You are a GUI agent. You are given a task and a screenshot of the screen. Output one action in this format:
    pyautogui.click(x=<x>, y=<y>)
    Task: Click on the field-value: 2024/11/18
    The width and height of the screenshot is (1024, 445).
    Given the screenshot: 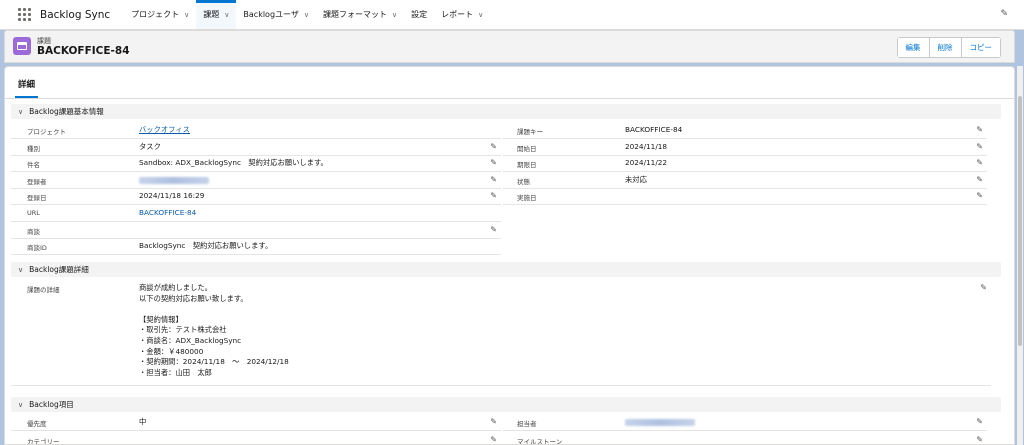 What is the action you would take?
    pyautogui.click(x=646, y=146)
    